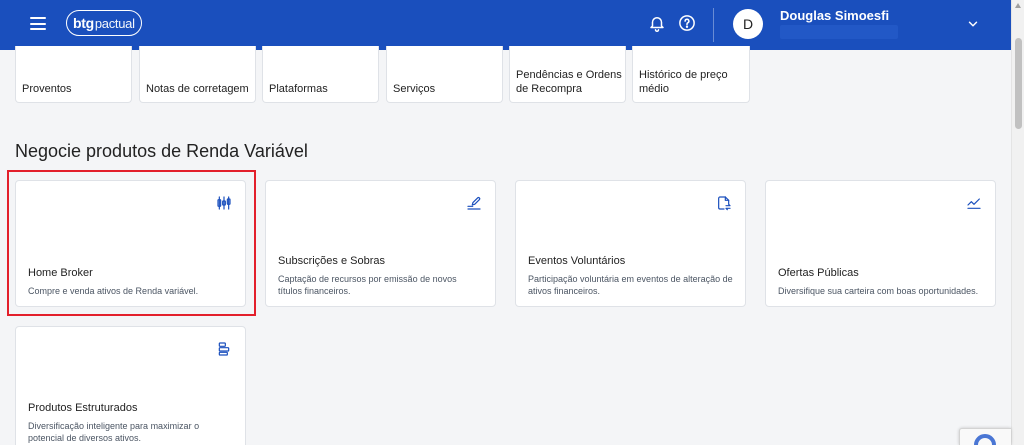 Image resolution: width=1024 pixels, height=445 pixels. What do you see at coordinates (713, 25) in the screenshot?
I see `header-divider` at bounding box center [713, 25].